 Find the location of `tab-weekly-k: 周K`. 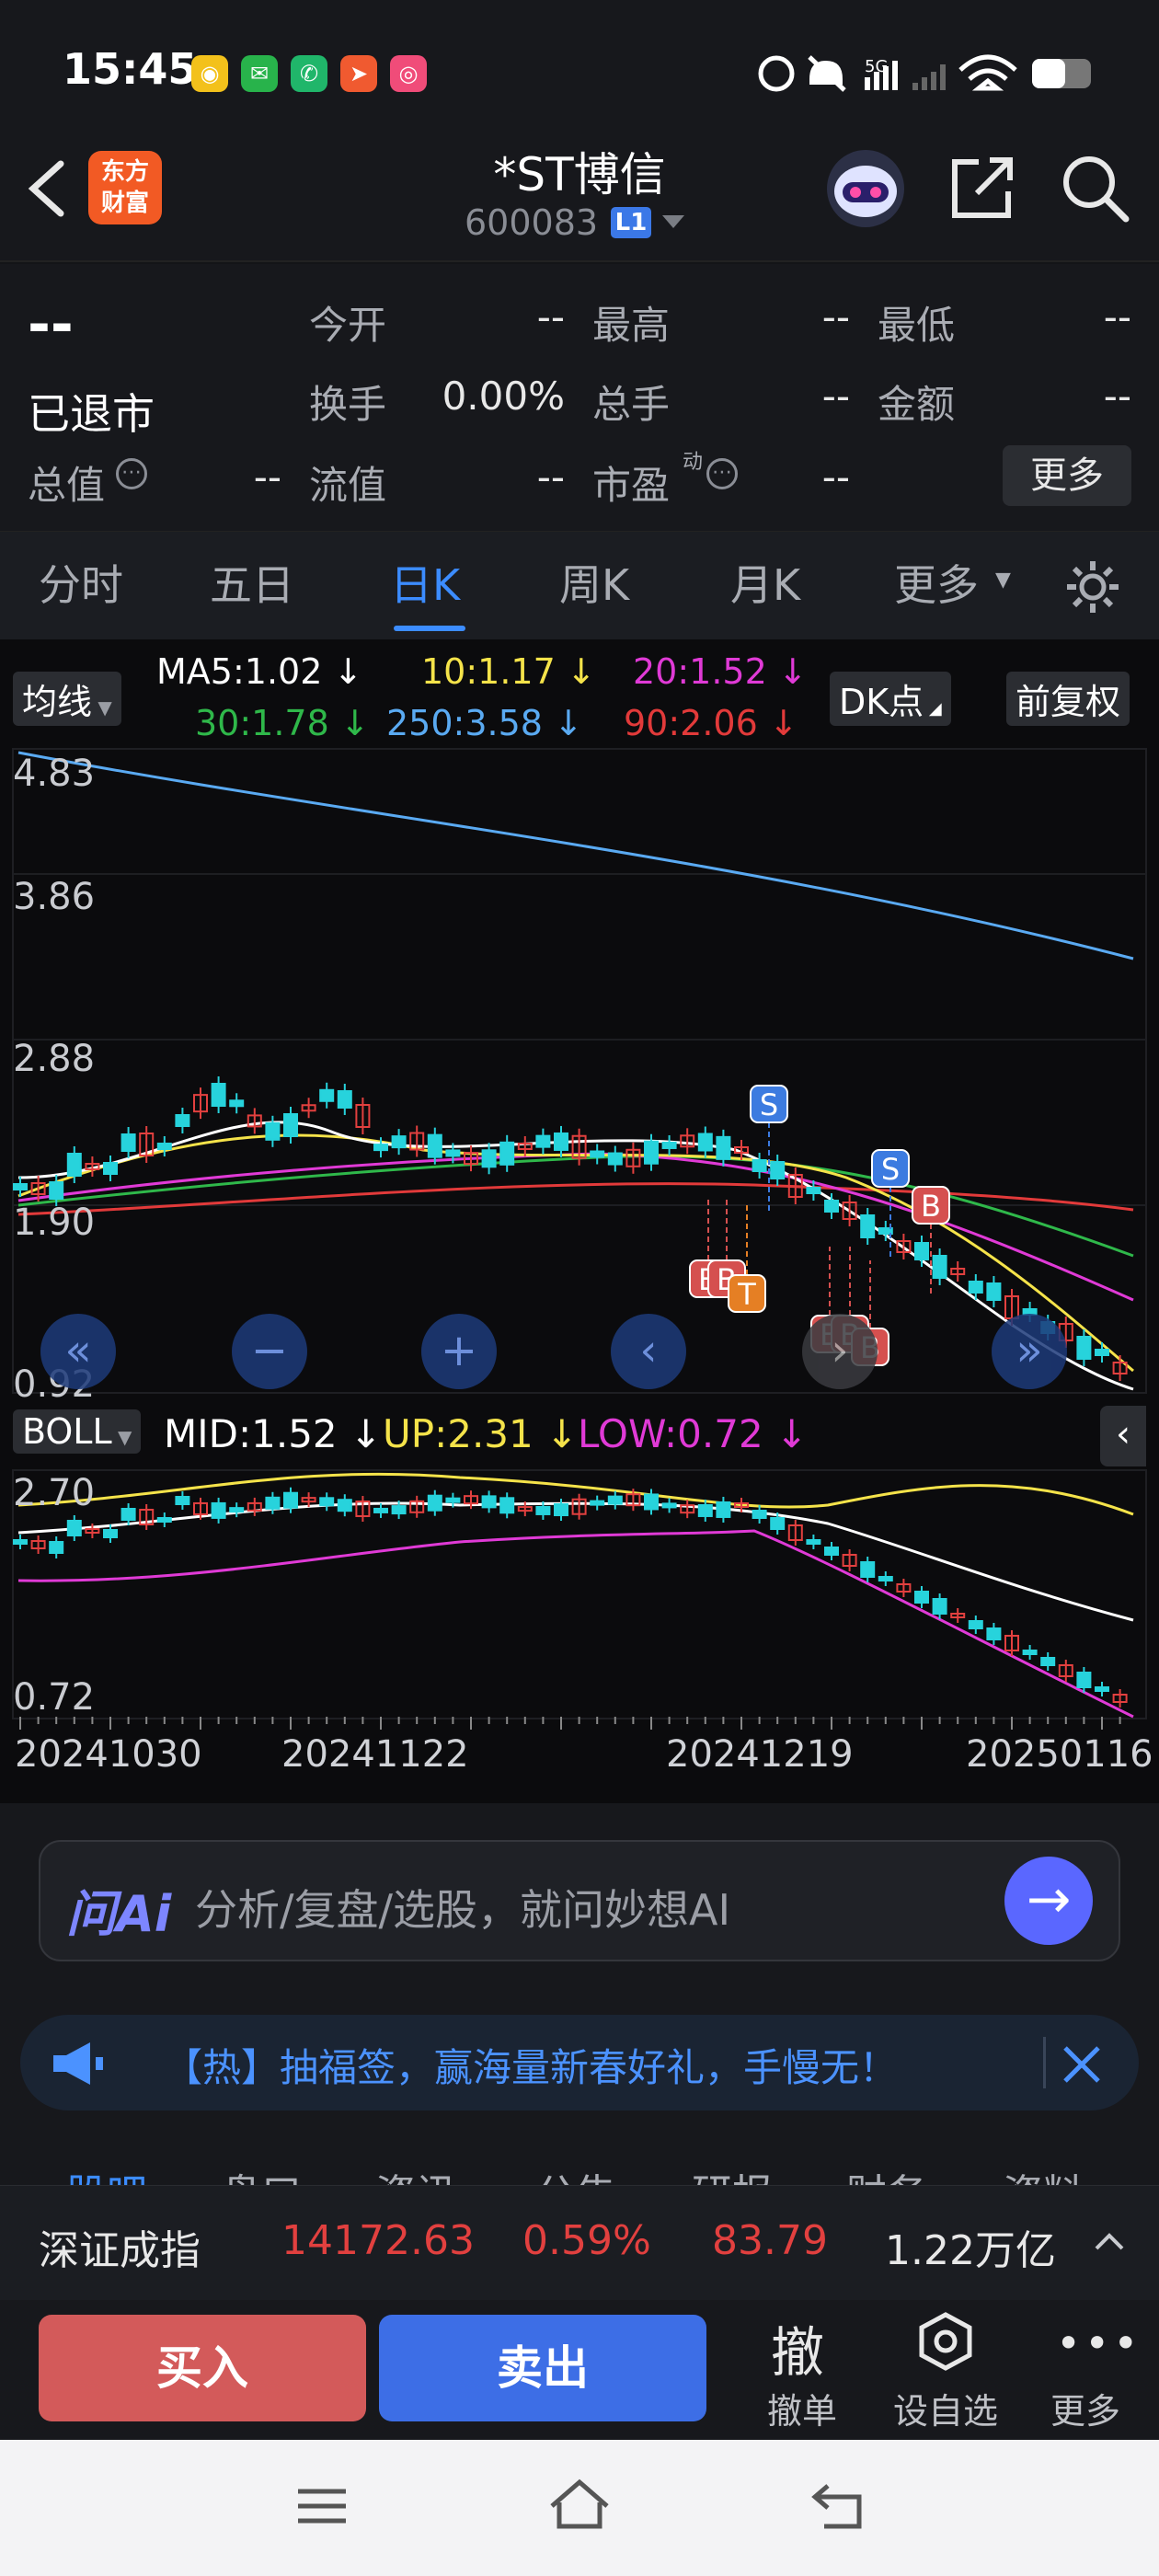

tab-weekly-k: 周K is located at coordinates (594, 582).